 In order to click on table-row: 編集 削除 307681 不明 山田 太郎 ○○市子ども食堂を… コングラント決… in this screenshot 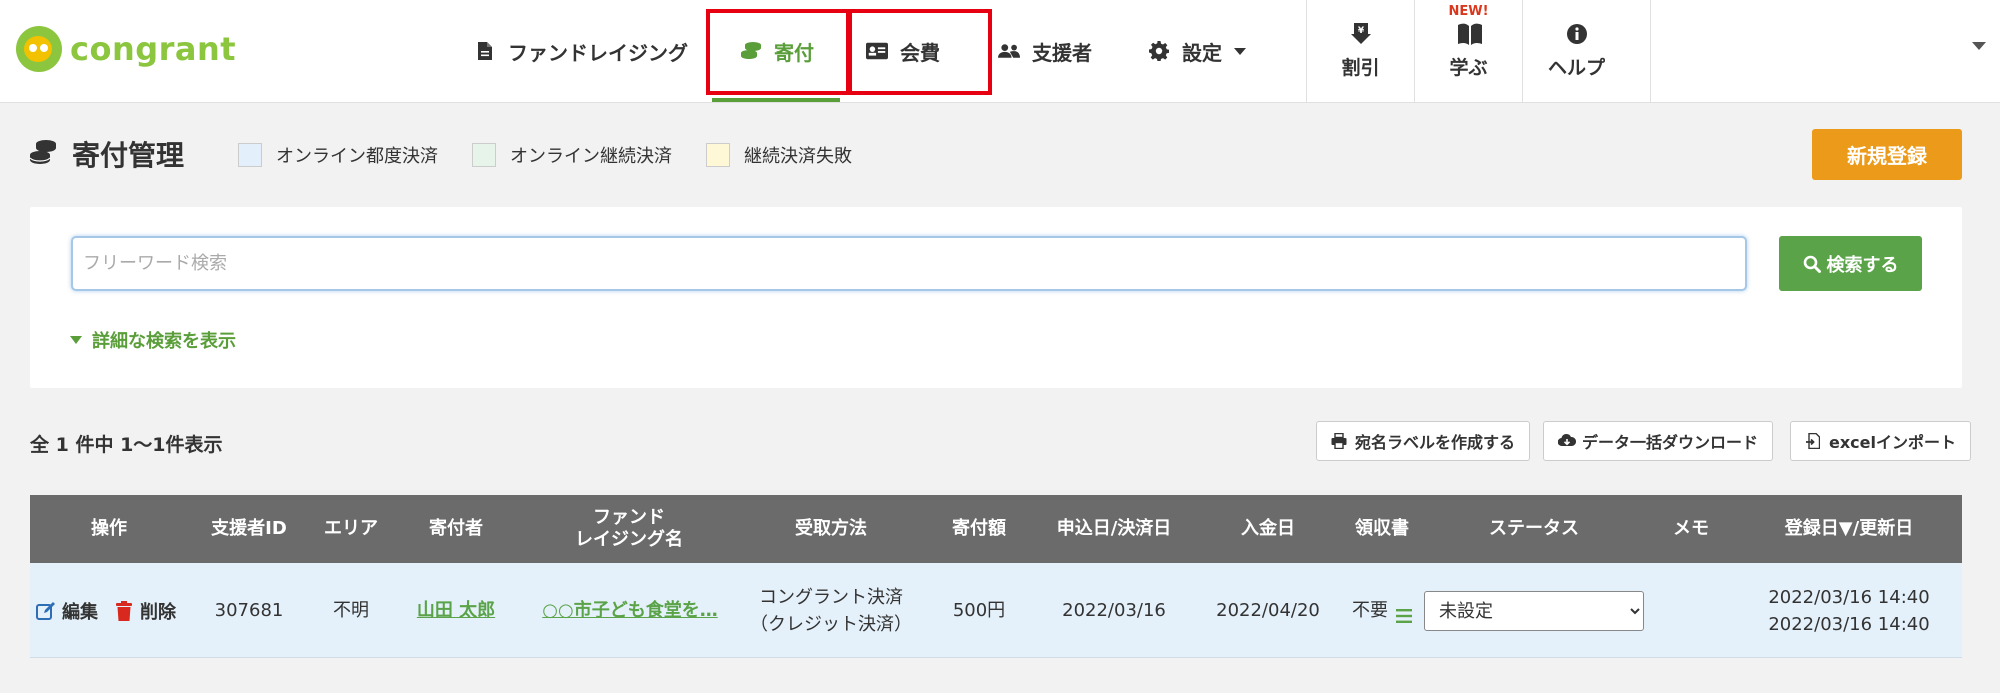, I will do `click(996, 610)`.